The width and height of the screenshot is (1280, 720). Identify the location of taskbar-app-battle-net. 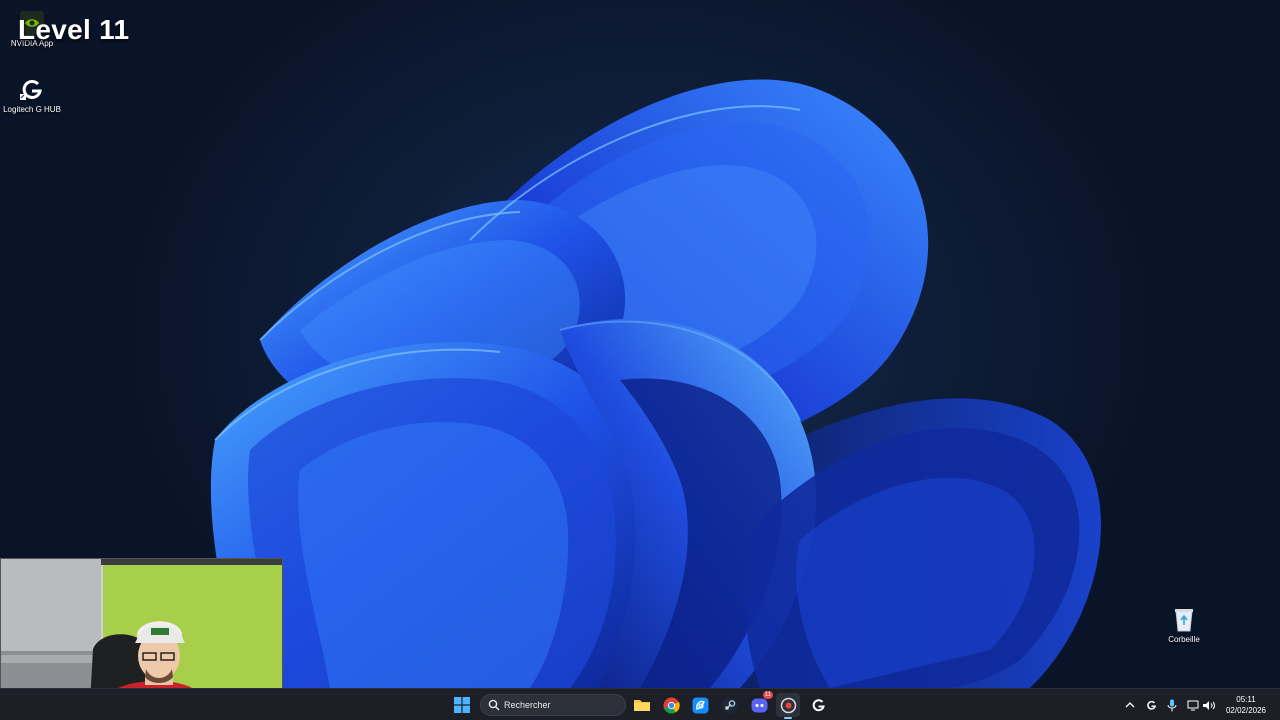
(700, 705).